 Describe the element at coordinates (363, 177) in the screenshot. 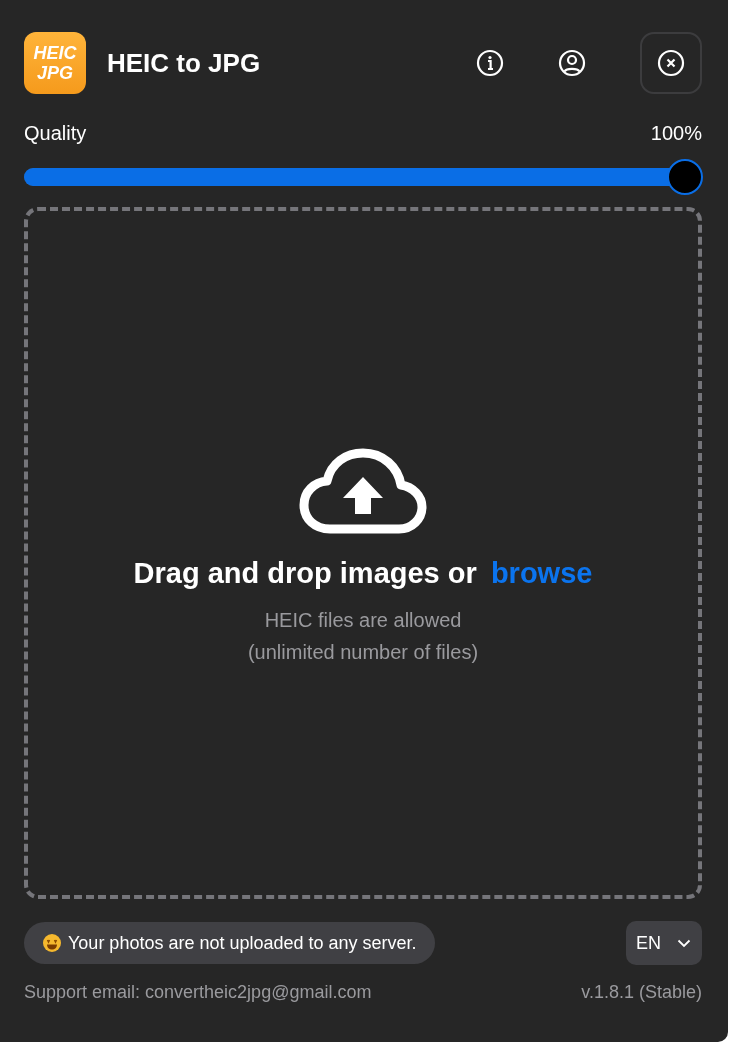

I see `quality-slider` at that location.